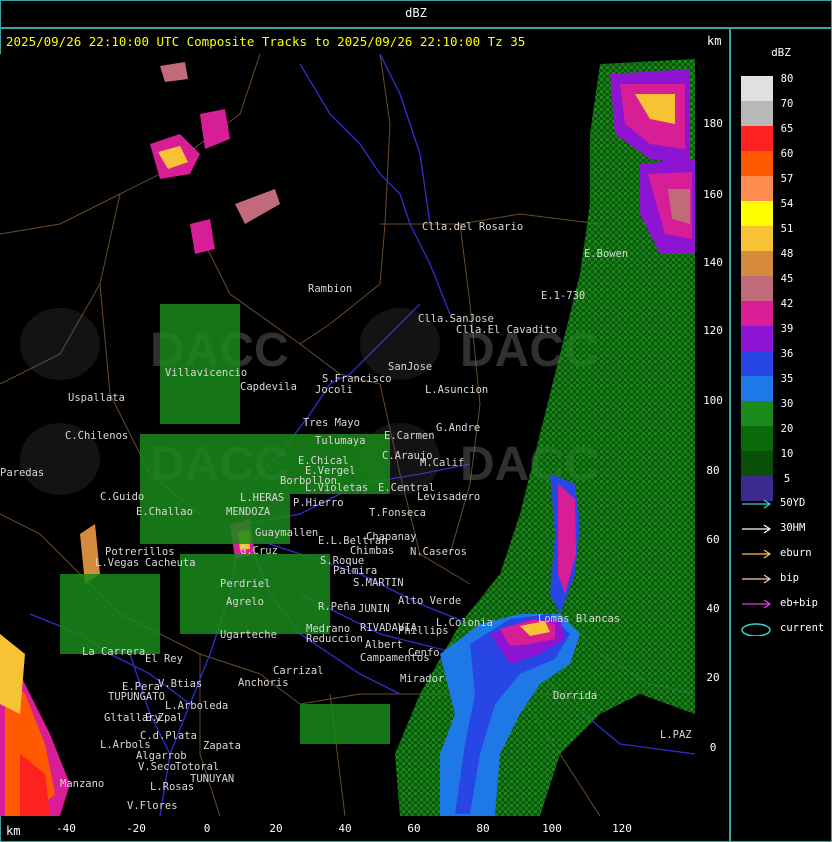 The image size is (832, 842). I want to click on svg-text: MENDOZA, so click(248, 512).